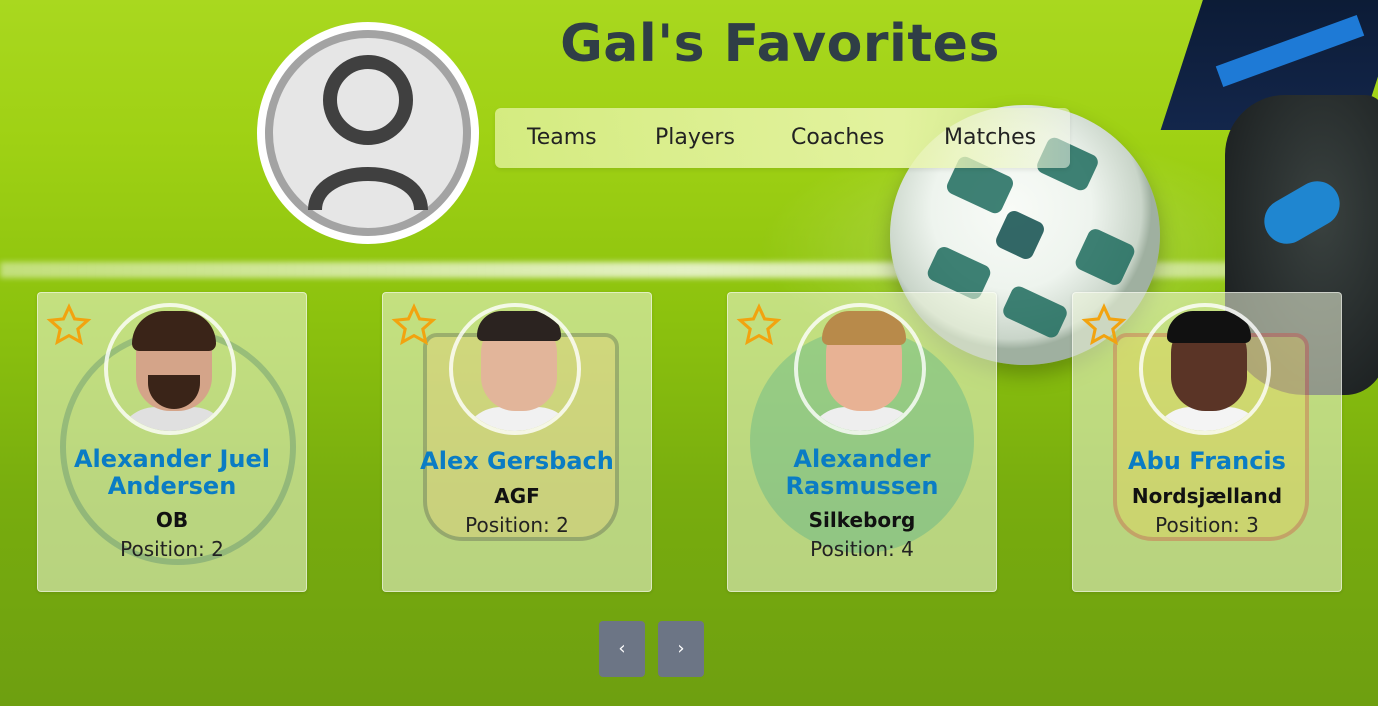  I want to click on team-name: Silkeborg, so click(862, 520).